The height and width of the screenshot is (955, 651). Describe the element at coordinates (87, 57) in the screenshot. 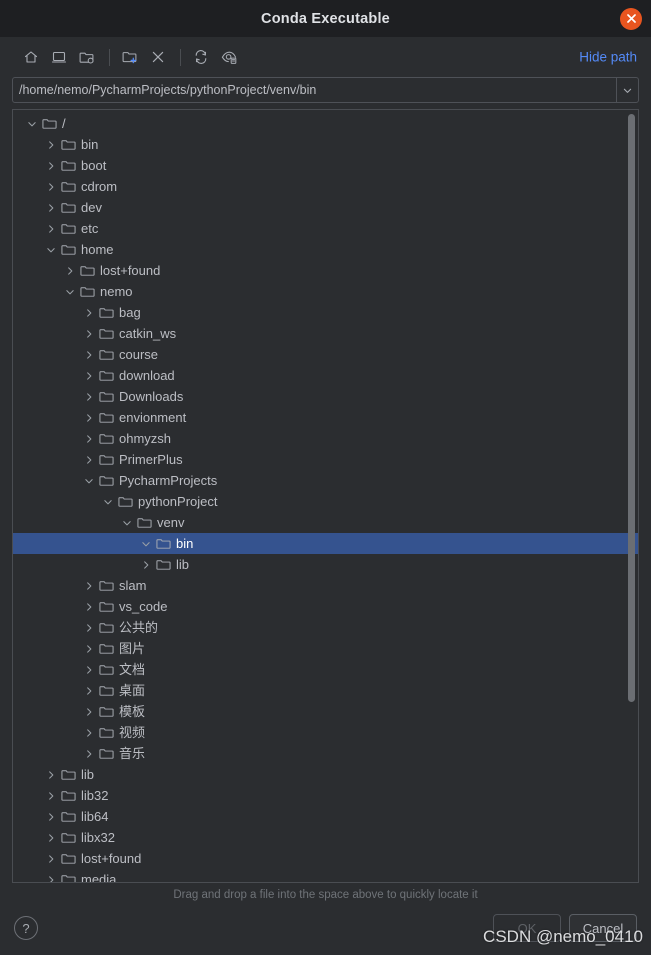

I see `project-folder-icon-button` at that location.